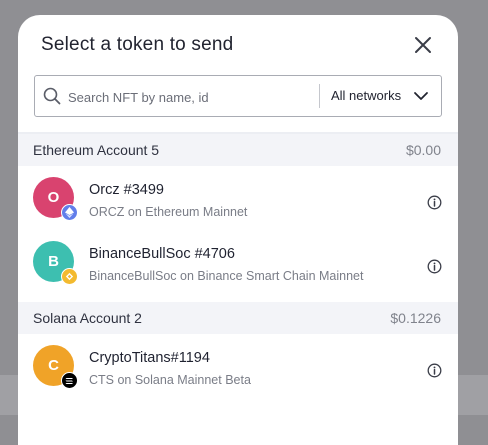 The image size is (488, 445). What do you see at coordinates (415, 318) in the screenshot?
I see `account-balance: $0.1226` at bounding box center [415, 318].